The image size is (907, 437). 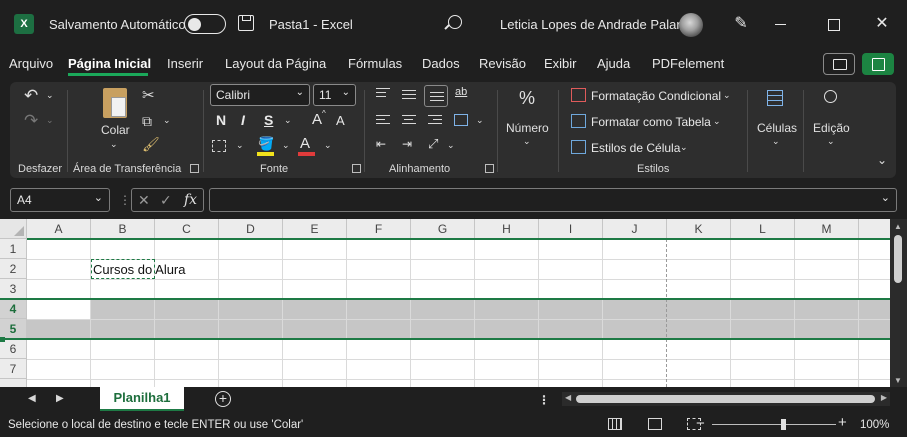 I want to click on menu-revisao: Revisão, so click(x=502, y=63).